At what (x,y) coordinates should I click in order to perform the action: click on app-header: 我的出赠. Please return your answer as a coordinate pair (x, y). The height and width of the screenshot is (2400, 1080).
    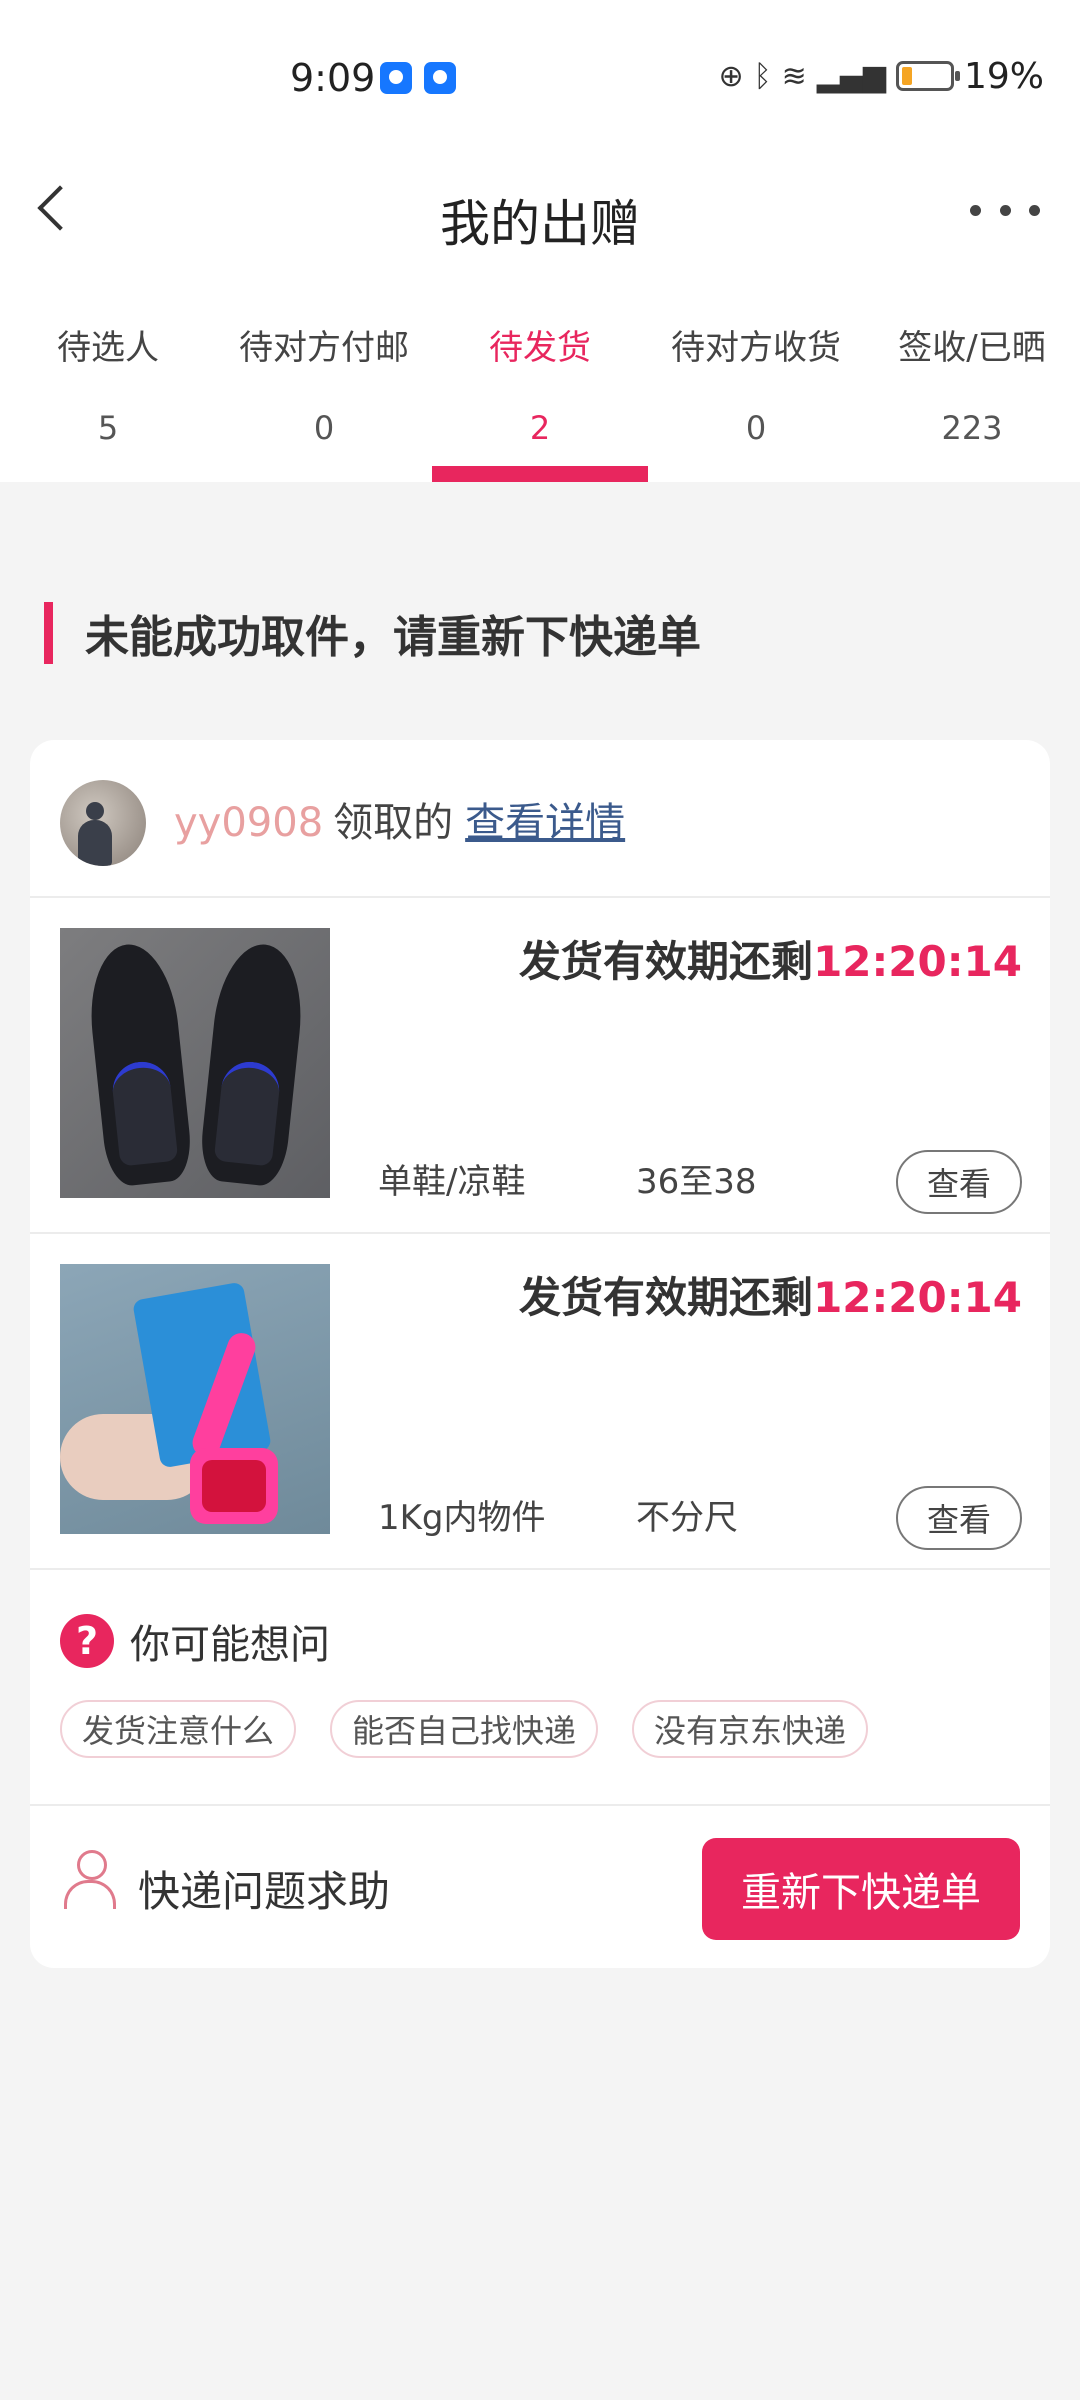
    Looking at the image, I should click on (540, 220).